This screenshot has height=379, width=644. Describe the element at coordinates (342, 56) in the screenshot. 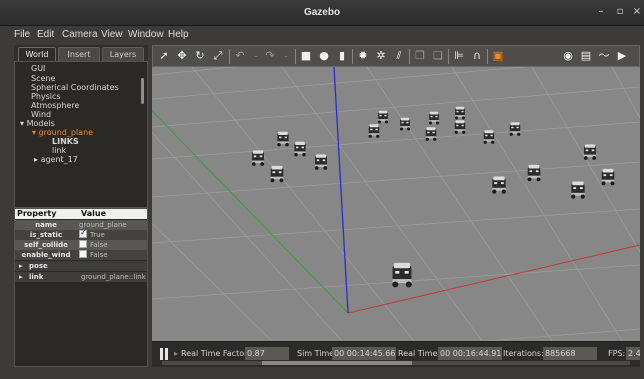

I see `cylinder-icon: ▮` at that location.